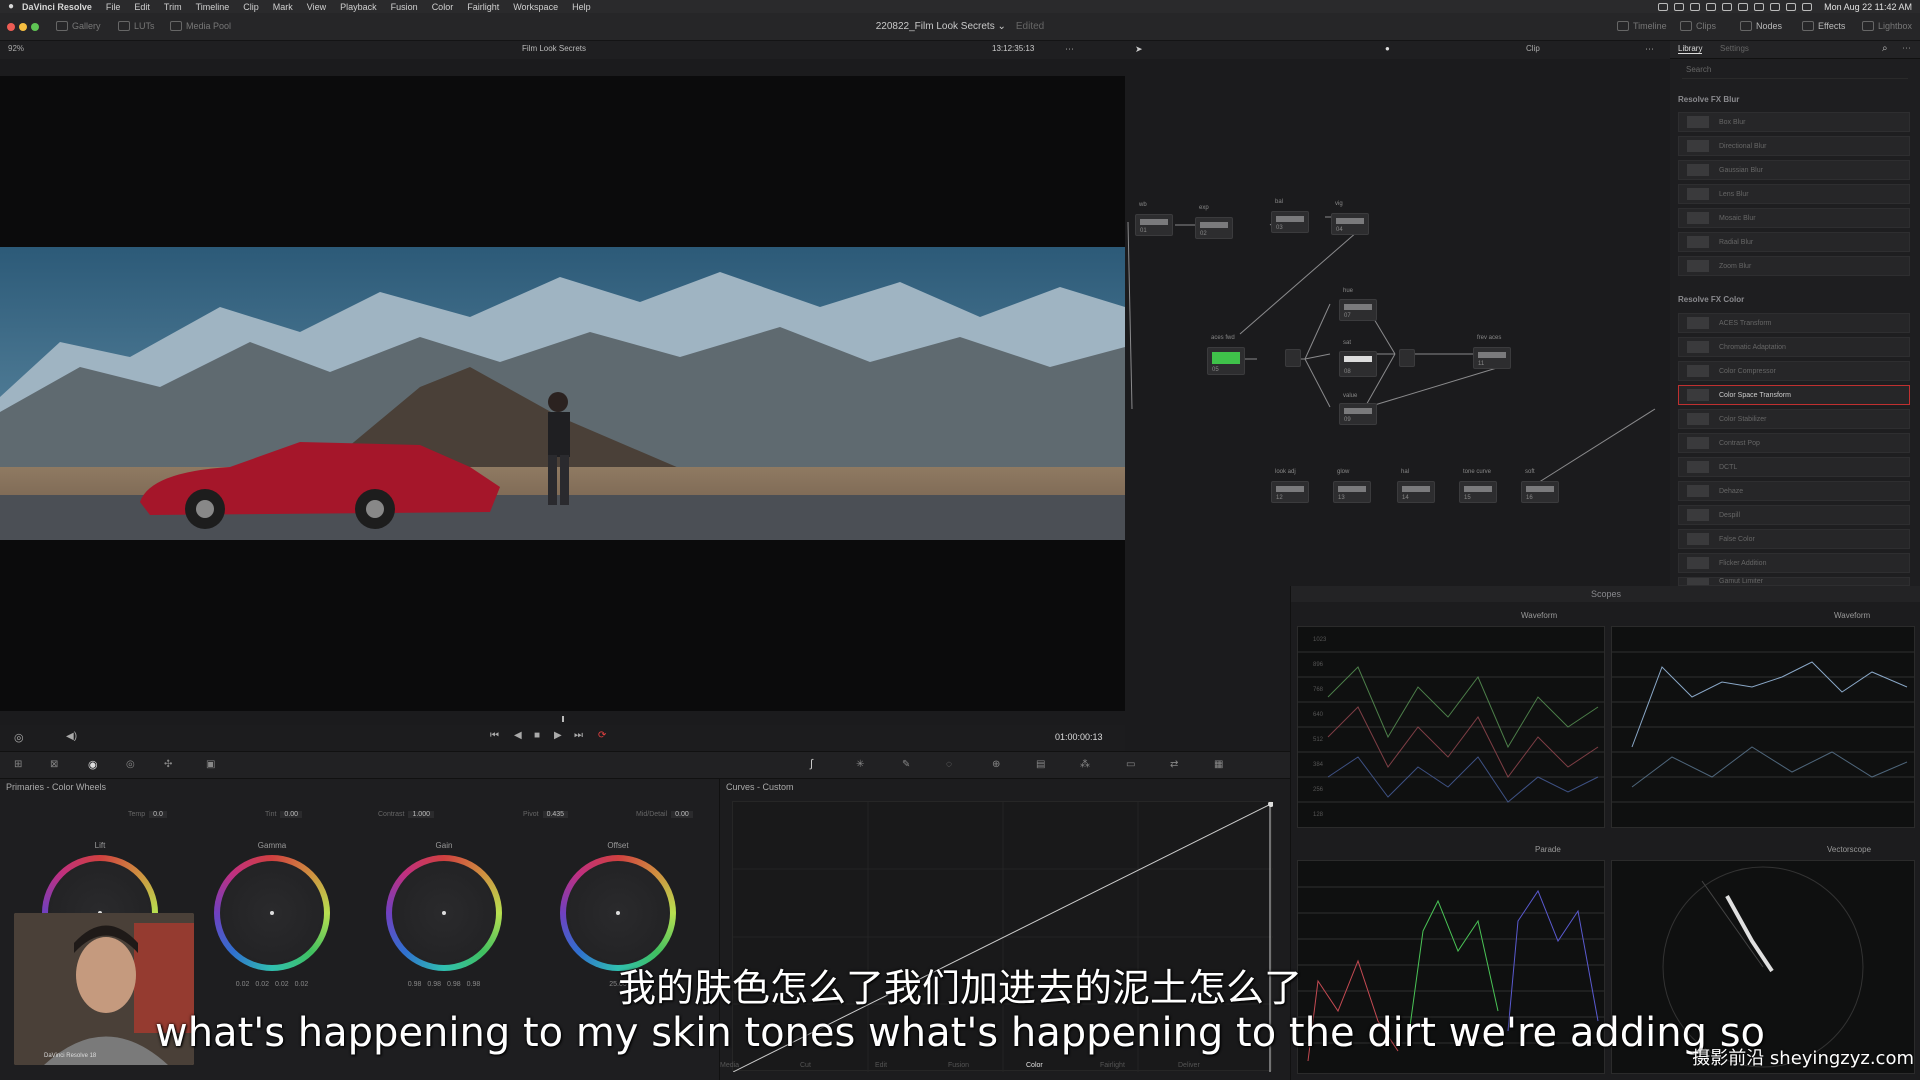 This screenshot has height=1080, width=1920. I want to click on menu-workspace: Workspace, so click(535, 7).